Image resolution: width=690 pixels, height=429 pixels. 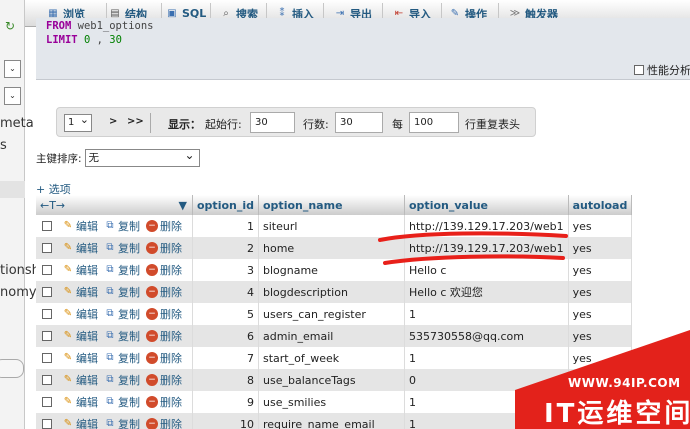 I want to click on database-select: ⌄, so click(x=12, y=96).